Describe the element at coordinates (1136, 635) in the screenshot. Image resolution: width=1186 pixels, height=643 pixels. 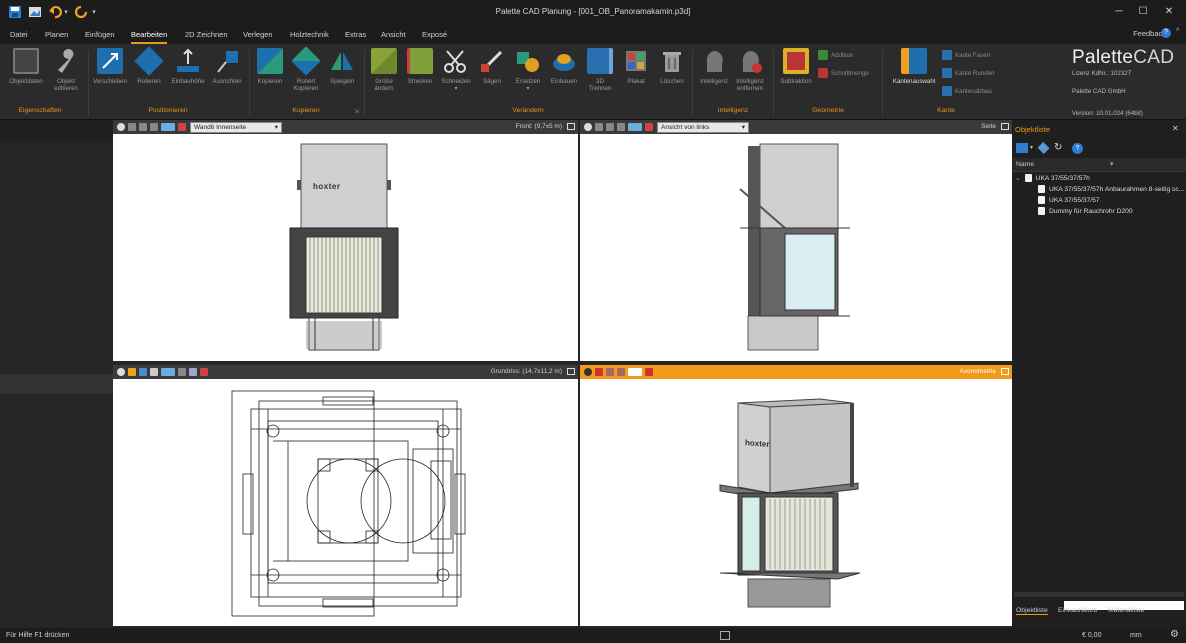
I see `status-unit: mm` at that location.